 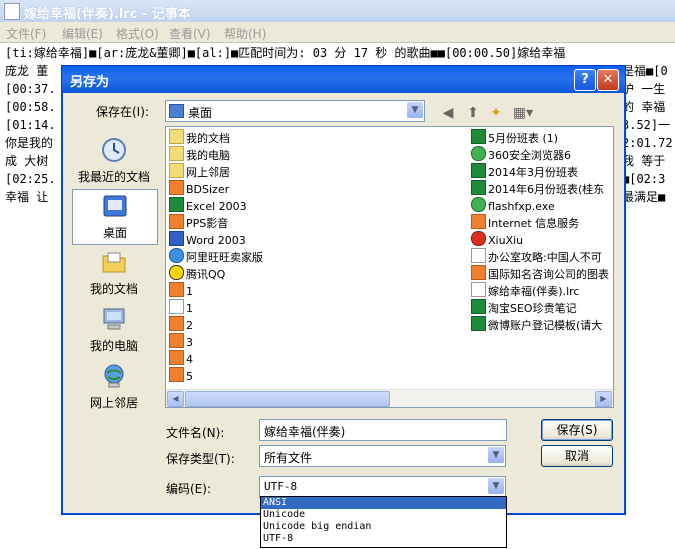 What do you see at coordinates (383, 515) in the screenshot?
I see `encoding-option-unicode: Unicode` at bounding box center [383, 515].